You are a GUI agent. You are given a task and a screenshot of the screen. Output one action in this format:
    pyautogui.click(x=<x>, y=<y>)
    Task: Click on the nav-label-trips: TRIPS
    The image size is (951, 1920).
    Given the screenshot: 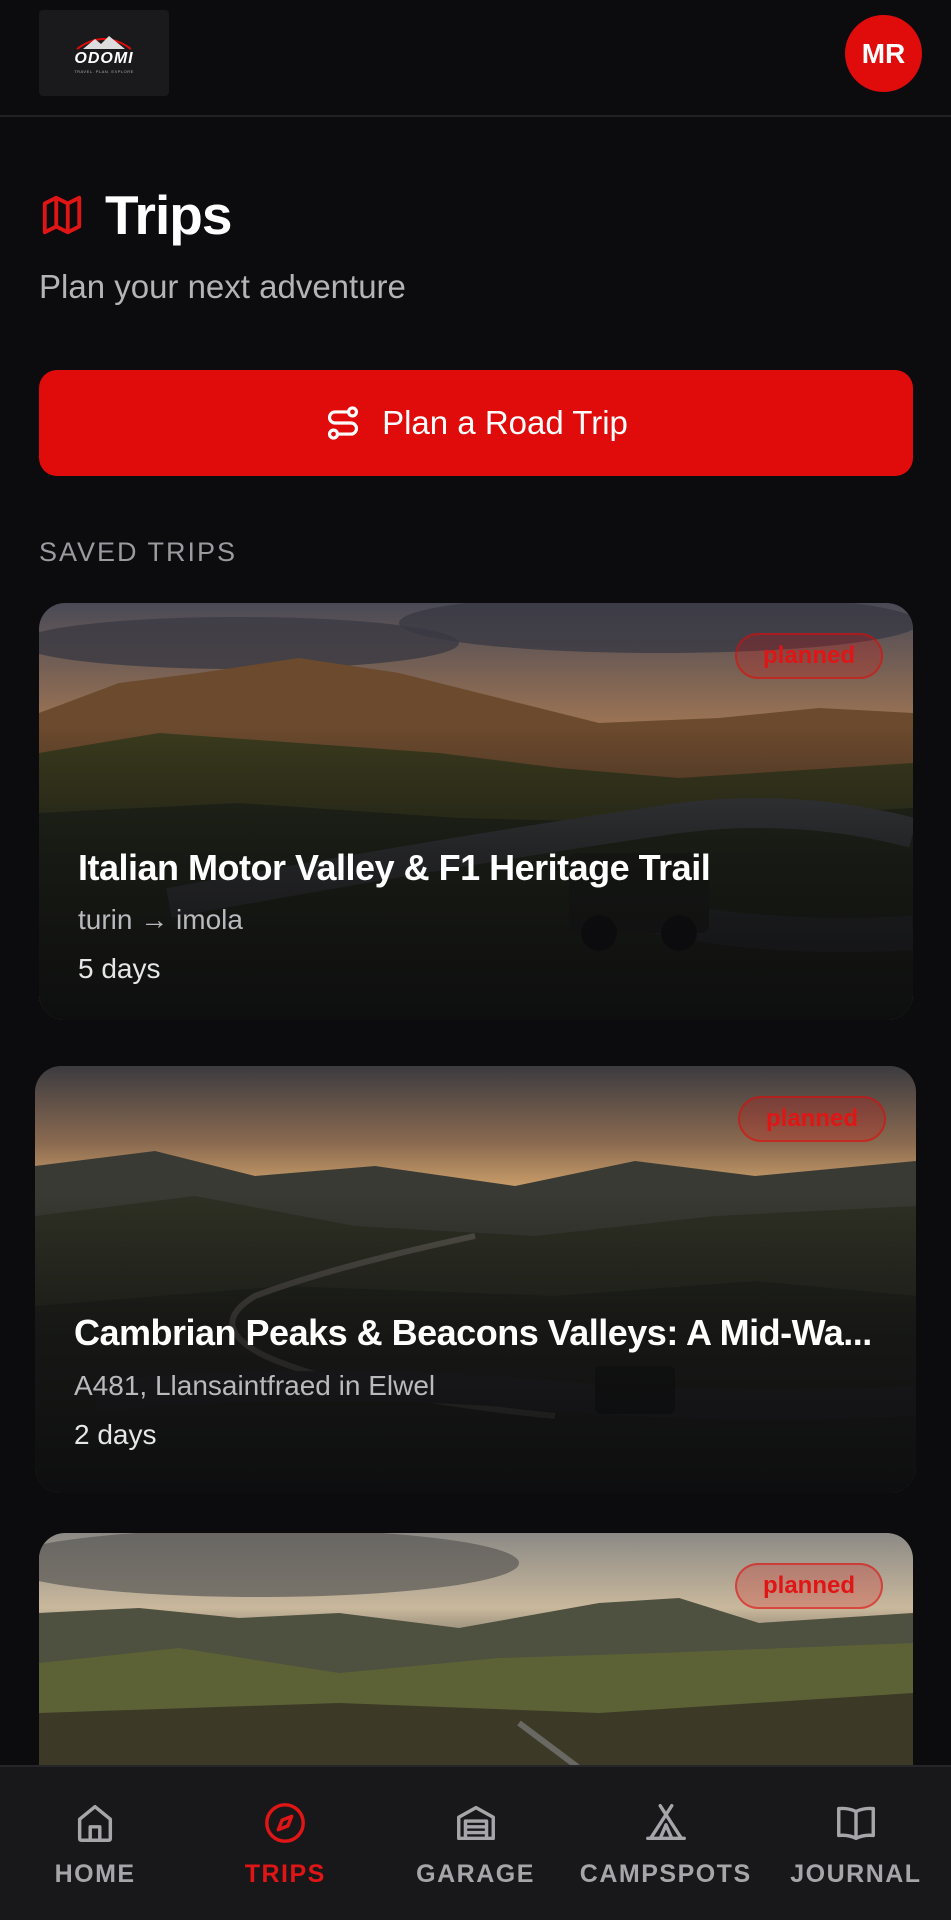 What is the action you would take?
    pyautogui.click(x=285, y=1874)
    